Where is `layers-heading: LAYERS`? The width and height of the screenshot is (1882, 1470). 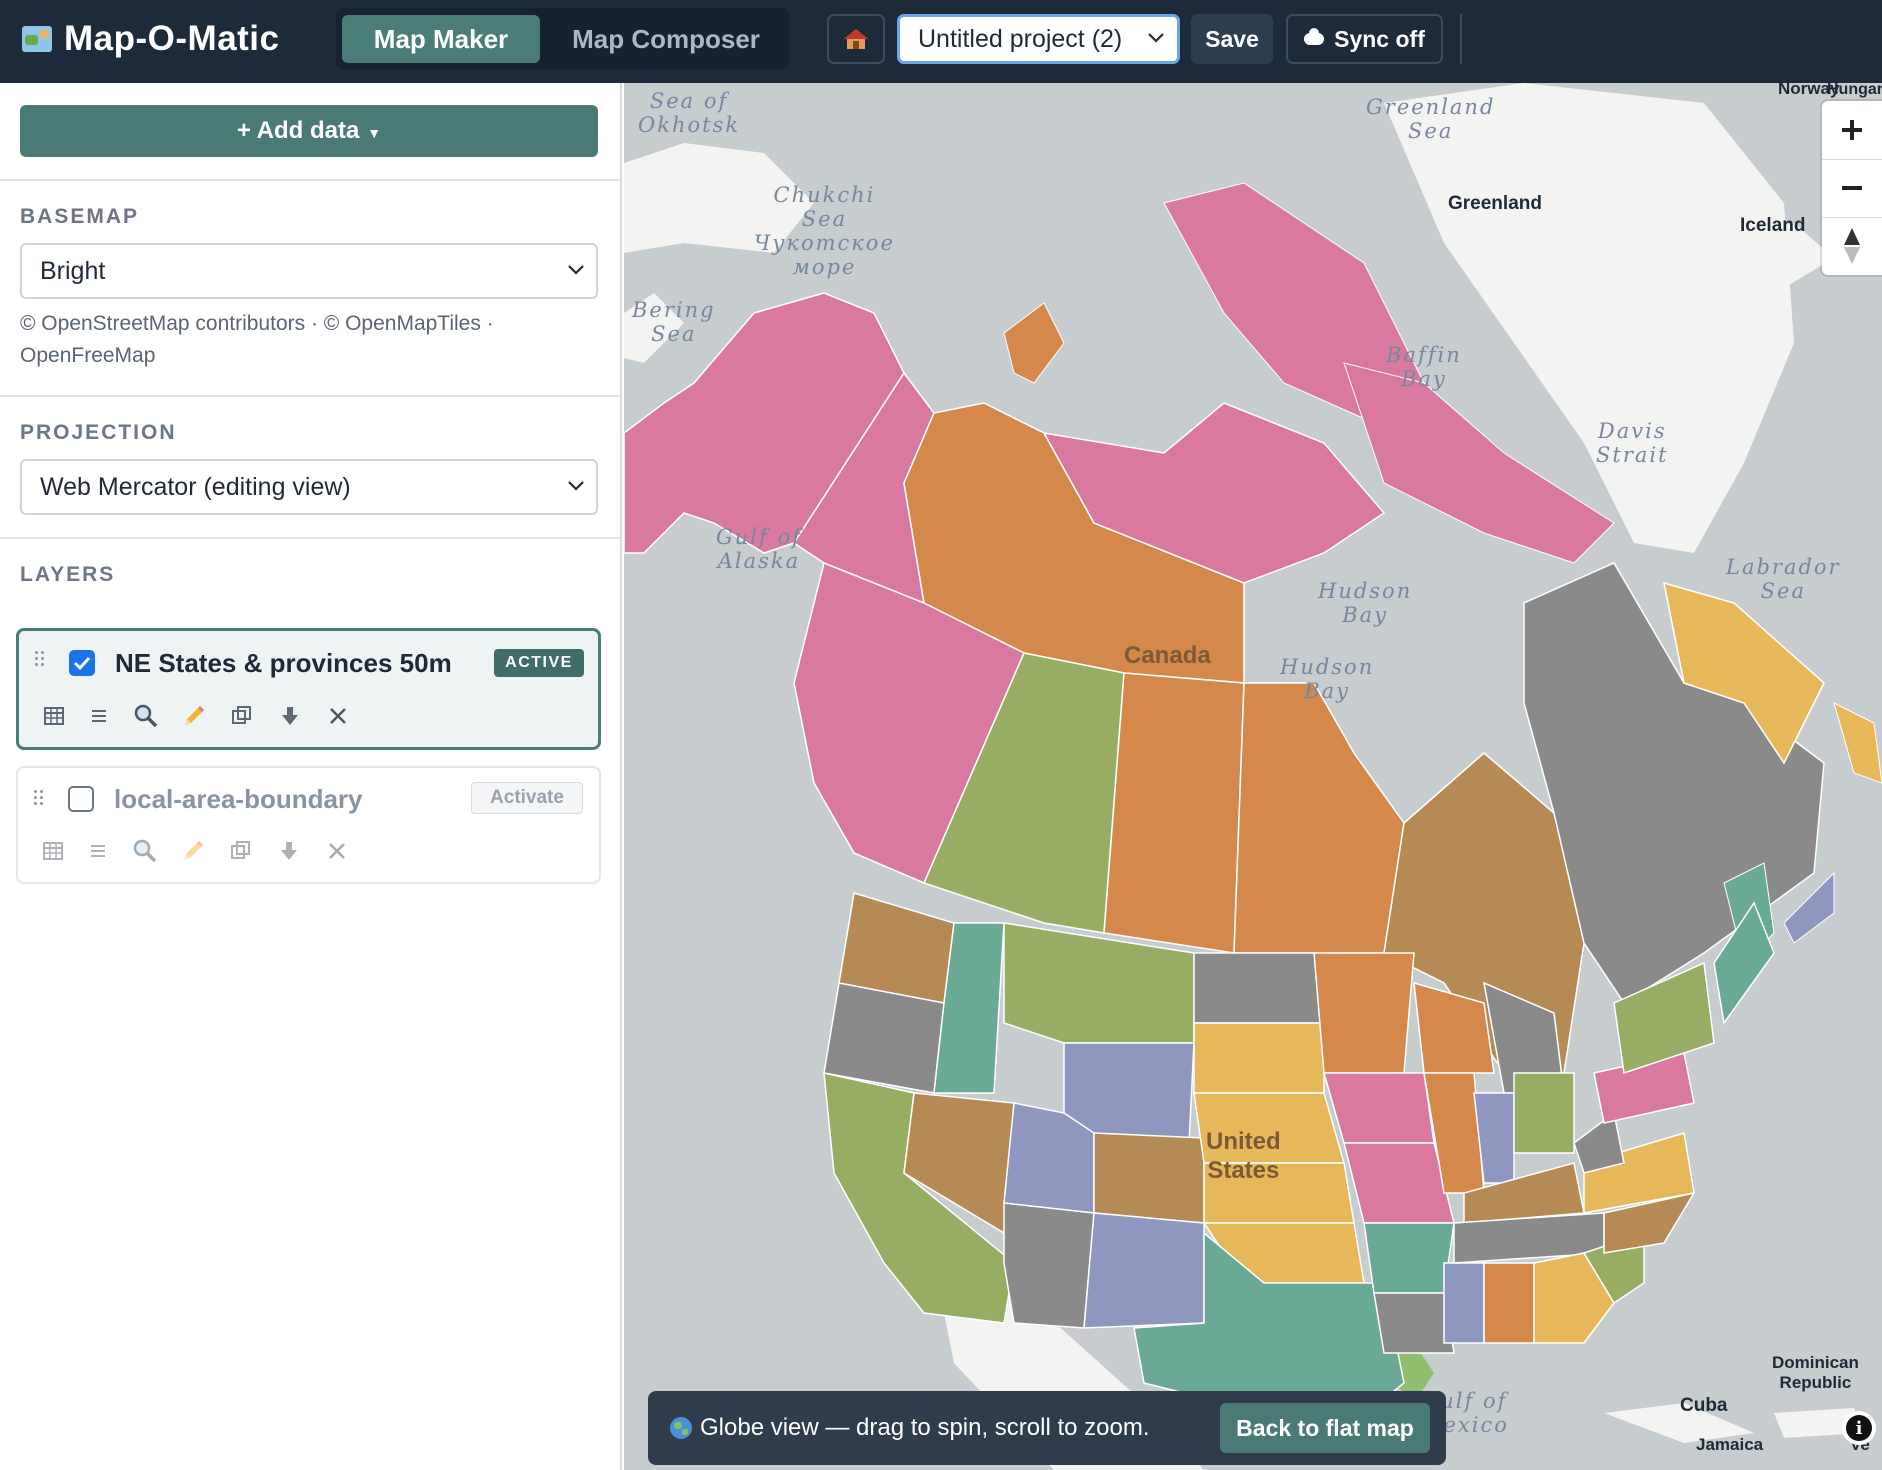
layers-heading: LAYERS is located at coordinates (68, 574).